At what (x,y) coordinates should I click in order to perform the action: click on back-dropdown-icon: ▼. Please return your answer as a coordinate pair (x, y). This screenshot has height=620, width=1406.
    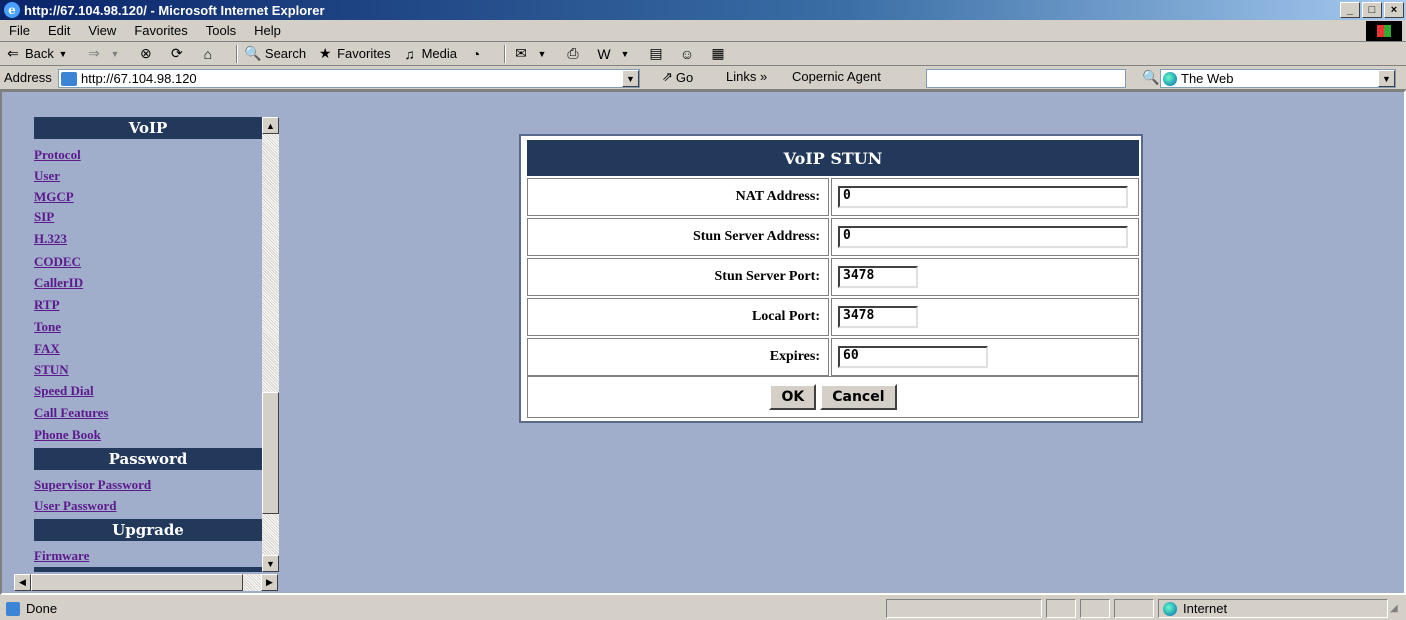
    Looking at the image, I should click on (63, 54).